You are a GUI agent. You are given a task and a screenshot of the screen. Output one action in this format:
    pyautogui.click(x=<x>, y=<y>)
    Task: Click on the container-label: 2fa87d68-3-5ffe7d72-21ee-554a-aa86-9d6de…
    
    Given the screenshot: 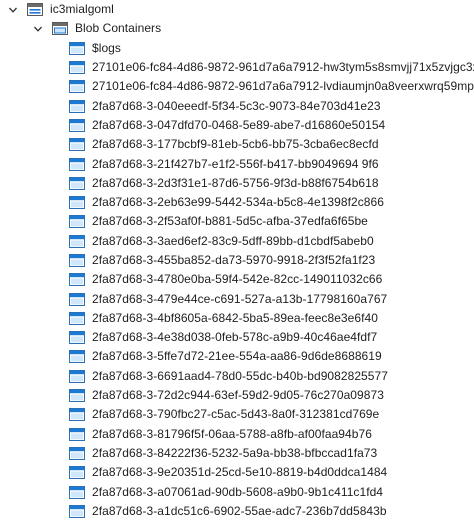 What is the action you would take?
    pyautogui.click(x=237, y=356)
    